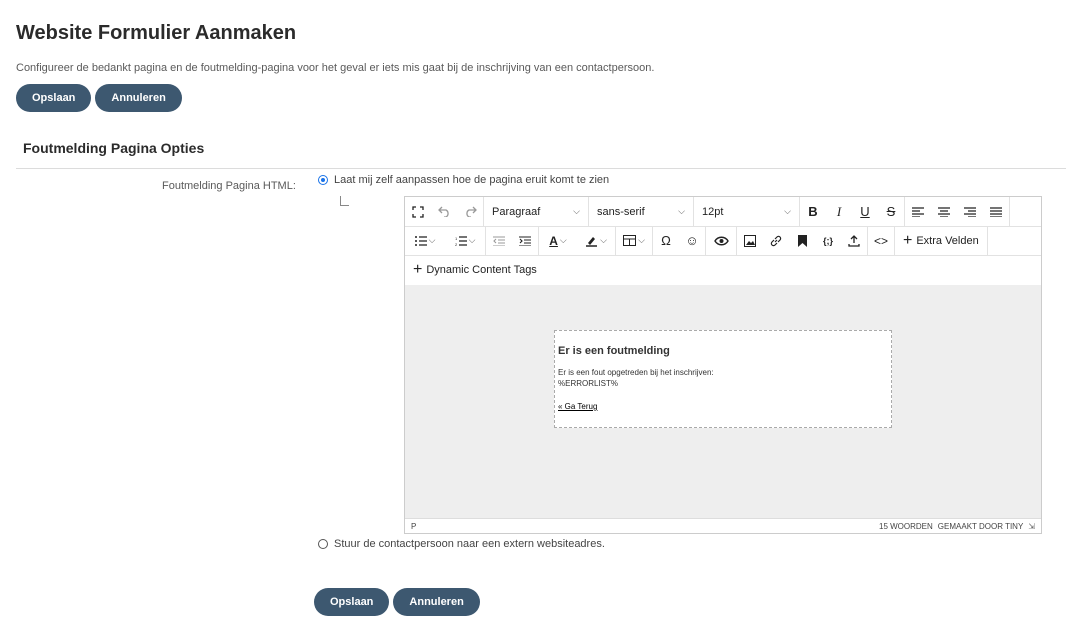  I want to click on dynamic-content-tags-button: + Dynamic Content Tags, so click(475, 269).